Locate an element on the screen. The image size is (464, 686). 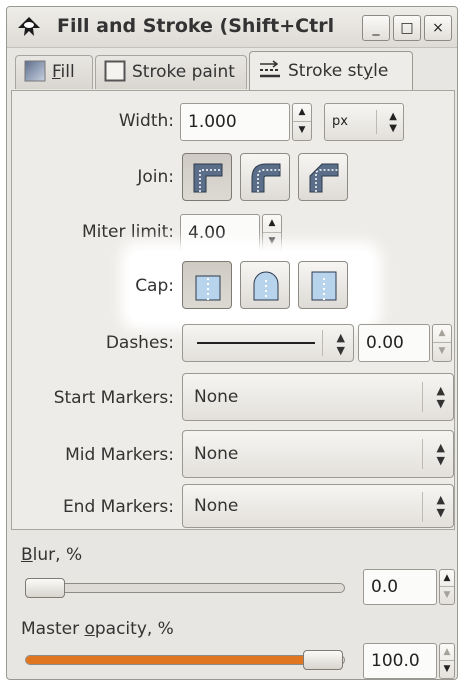
dashes-select-arrows-icon: ▲ ▼ is located at coordinates (340, 344).